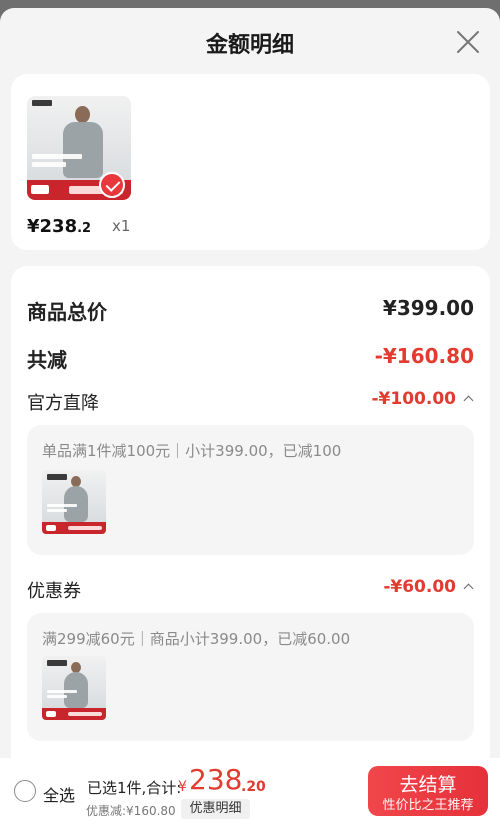 The height and width of the screenshot is (825, 500). Describe the element at coordinates (54, 591) in the screenshot. I see `discount-label: 优惠券` at that location.